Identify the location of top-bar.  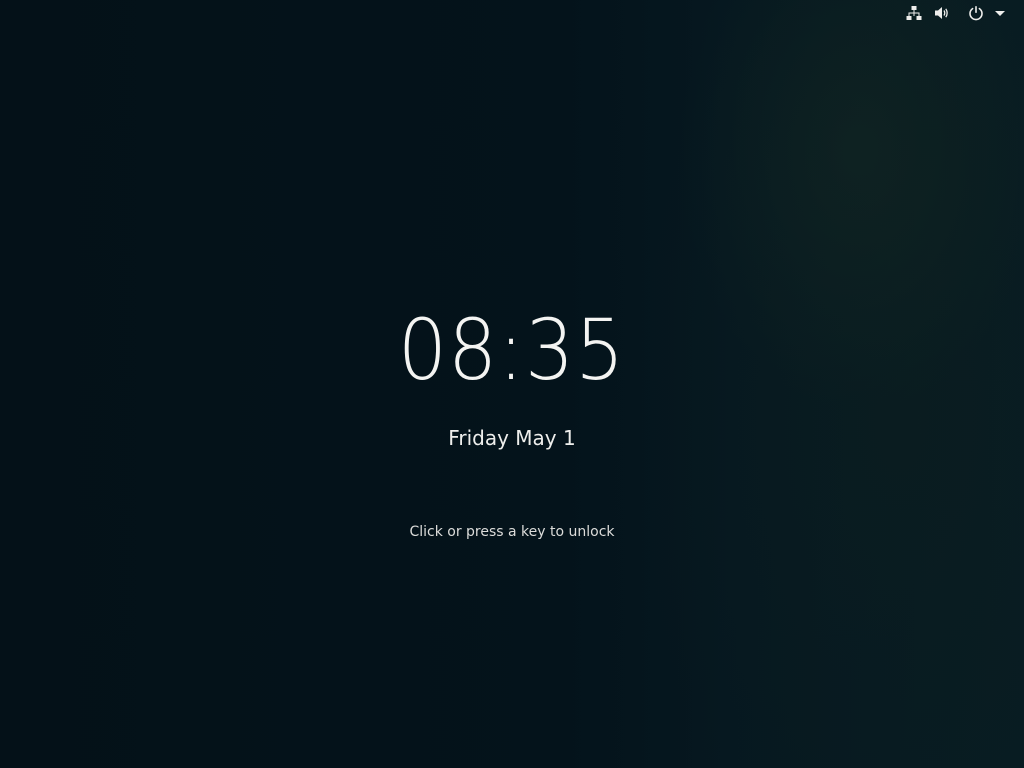
(960, 13).